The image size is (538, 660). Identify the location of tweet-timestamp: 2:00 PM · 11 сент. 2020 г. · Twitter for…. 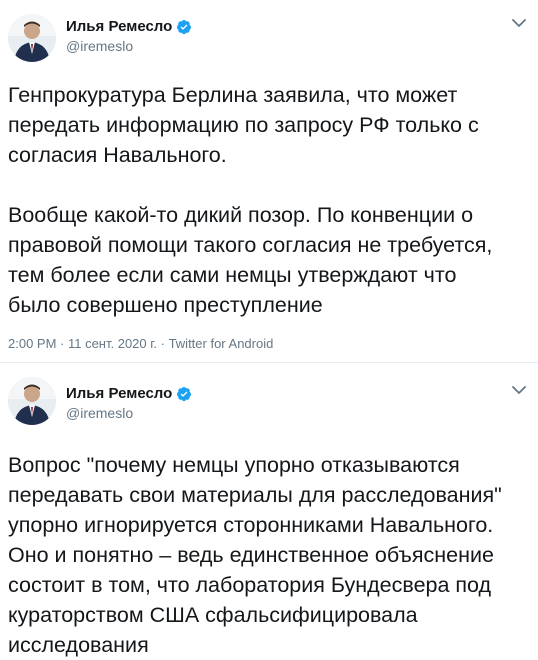
(140, 343).